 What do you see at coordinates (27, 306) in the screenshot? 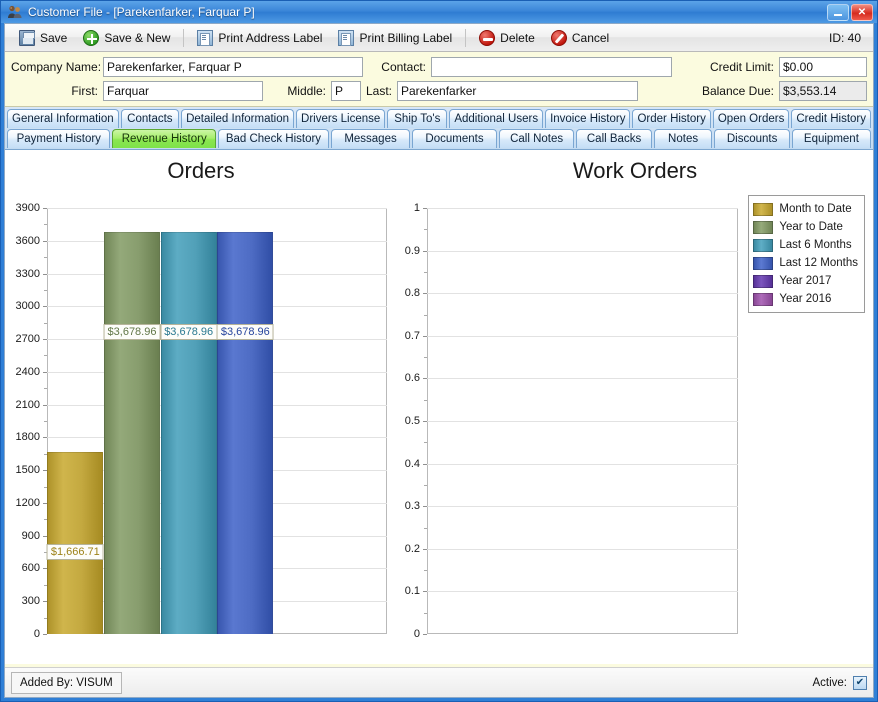
I see `y-axis-tick-label: 3000` at bounding box center [27, 306].